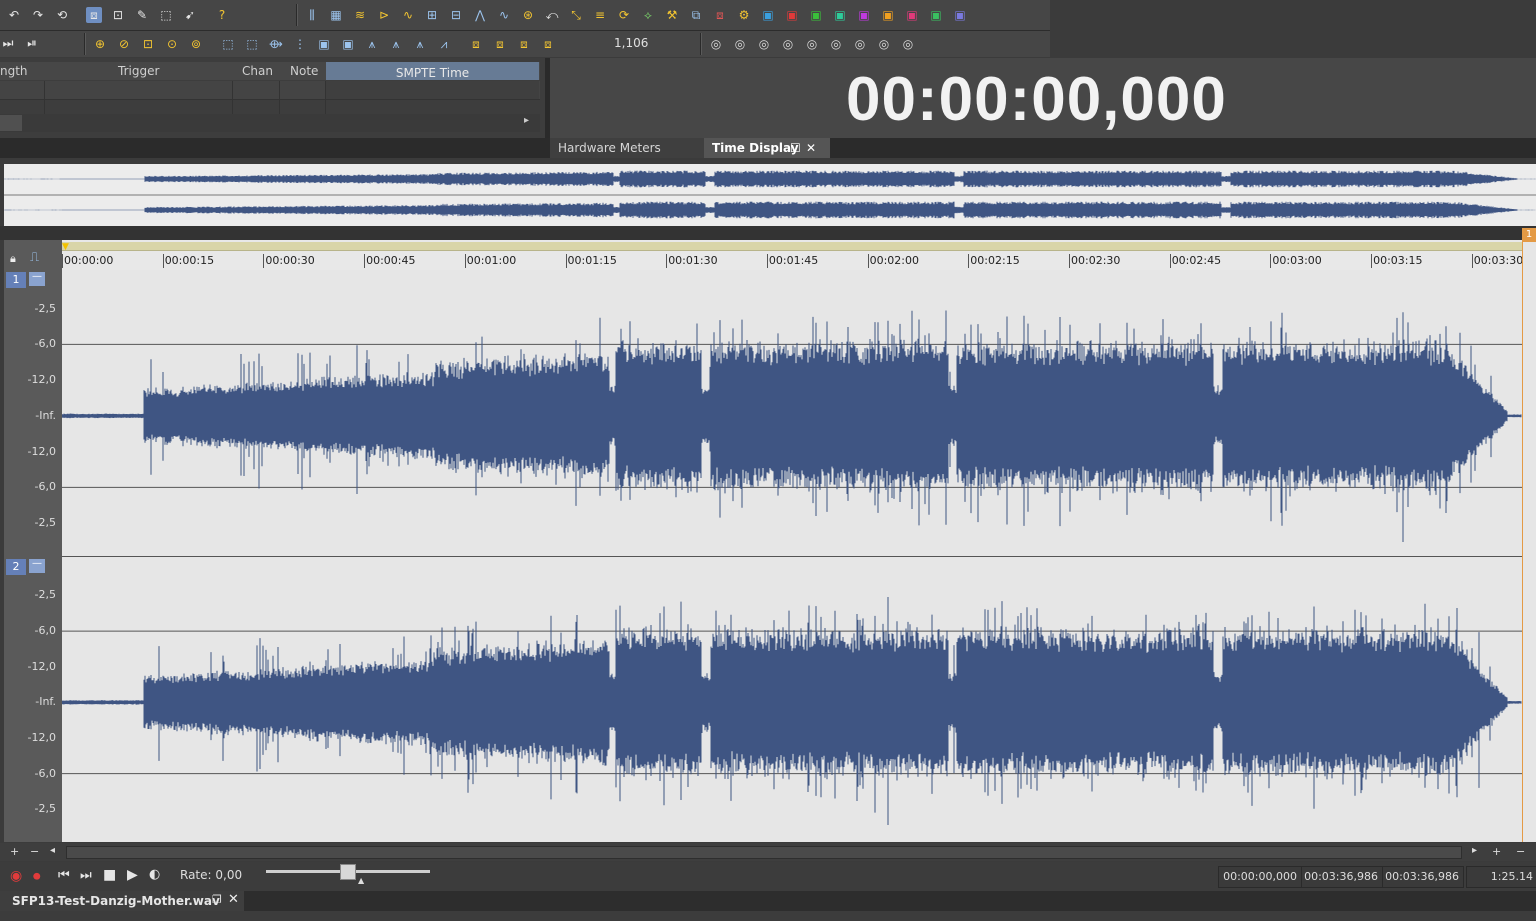  Describe the element at coordinates (444, 44) in the screenshot. I see `zoom-tool-icon: ⩘` at that location.